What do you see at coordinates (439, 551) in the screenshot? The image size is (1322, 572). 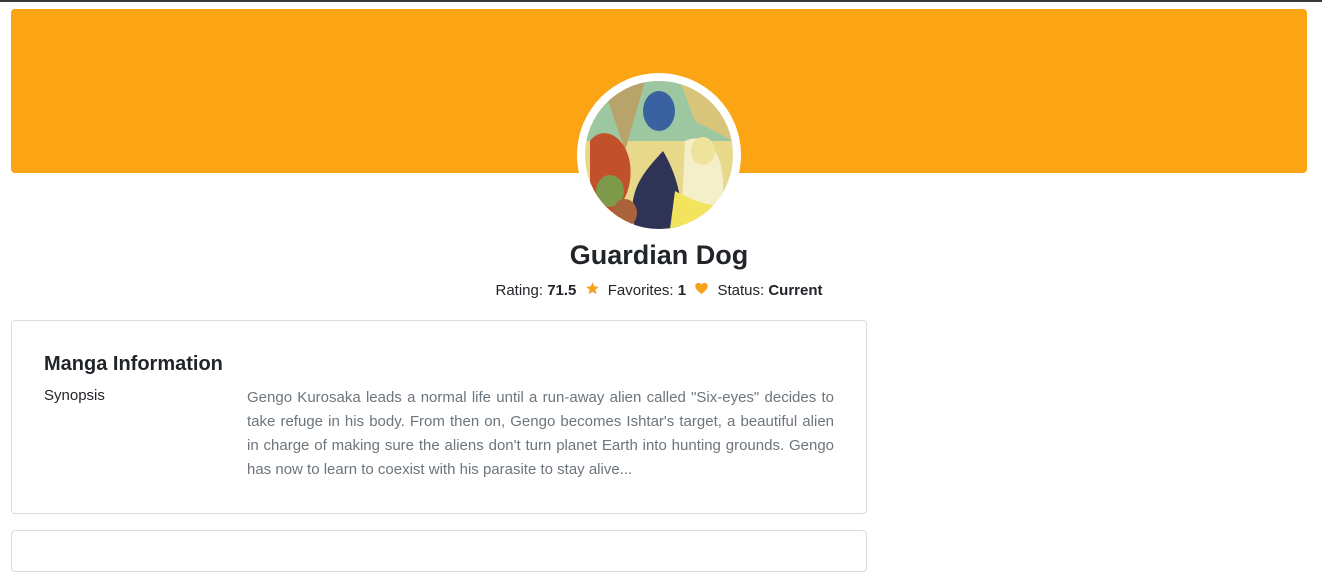 I see `next-card` at bounding box center [439, 551].